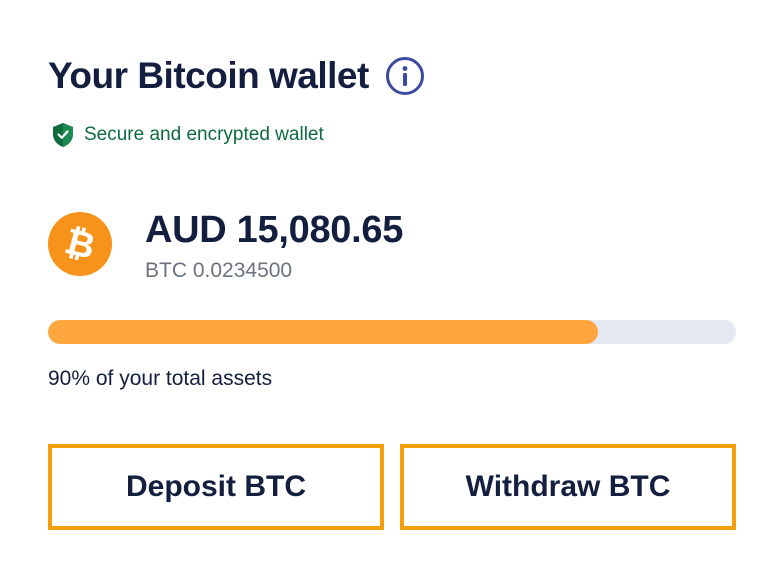  What do you see at coordinates (216, 487) in the screenshot?
I see `deposit-button: Deposit BTC` at bounding box center [216, 487].